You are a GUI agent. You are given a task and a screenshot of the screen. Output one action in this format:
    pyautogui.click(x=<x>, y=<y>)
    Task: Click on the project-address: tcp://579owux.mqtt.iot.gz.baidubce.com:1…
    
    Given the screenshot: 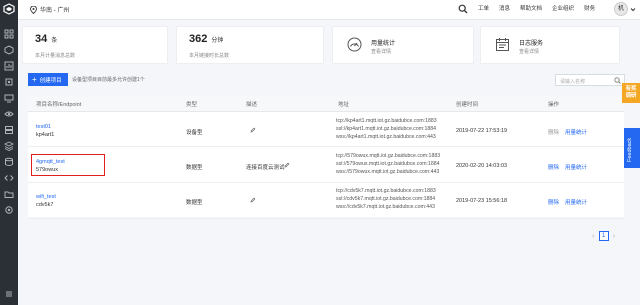 What is the action you would take?
    pyautogui.click(x=388, y=164)
    